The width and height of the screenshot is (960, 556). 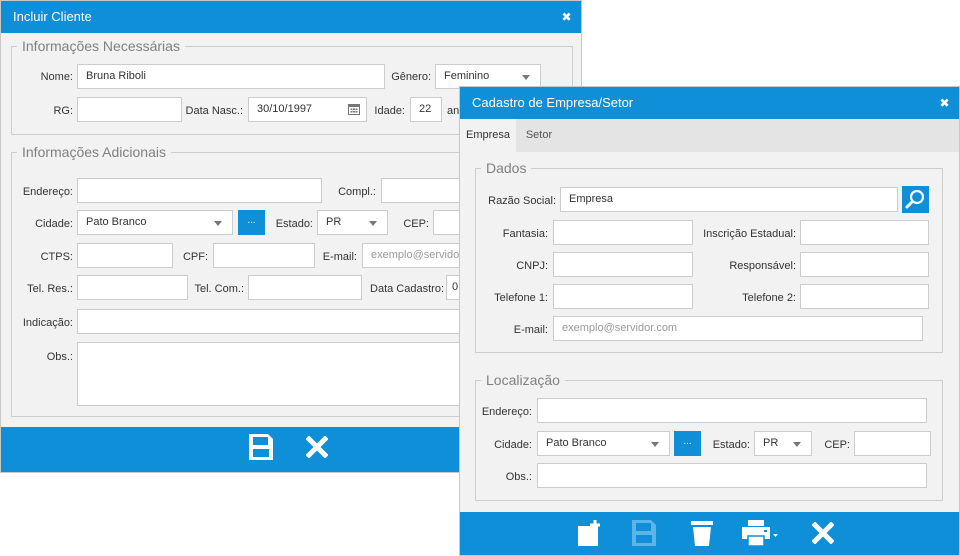 I want to click on data-nasc-input: 30/10/1997, so click(x=307, y=109).